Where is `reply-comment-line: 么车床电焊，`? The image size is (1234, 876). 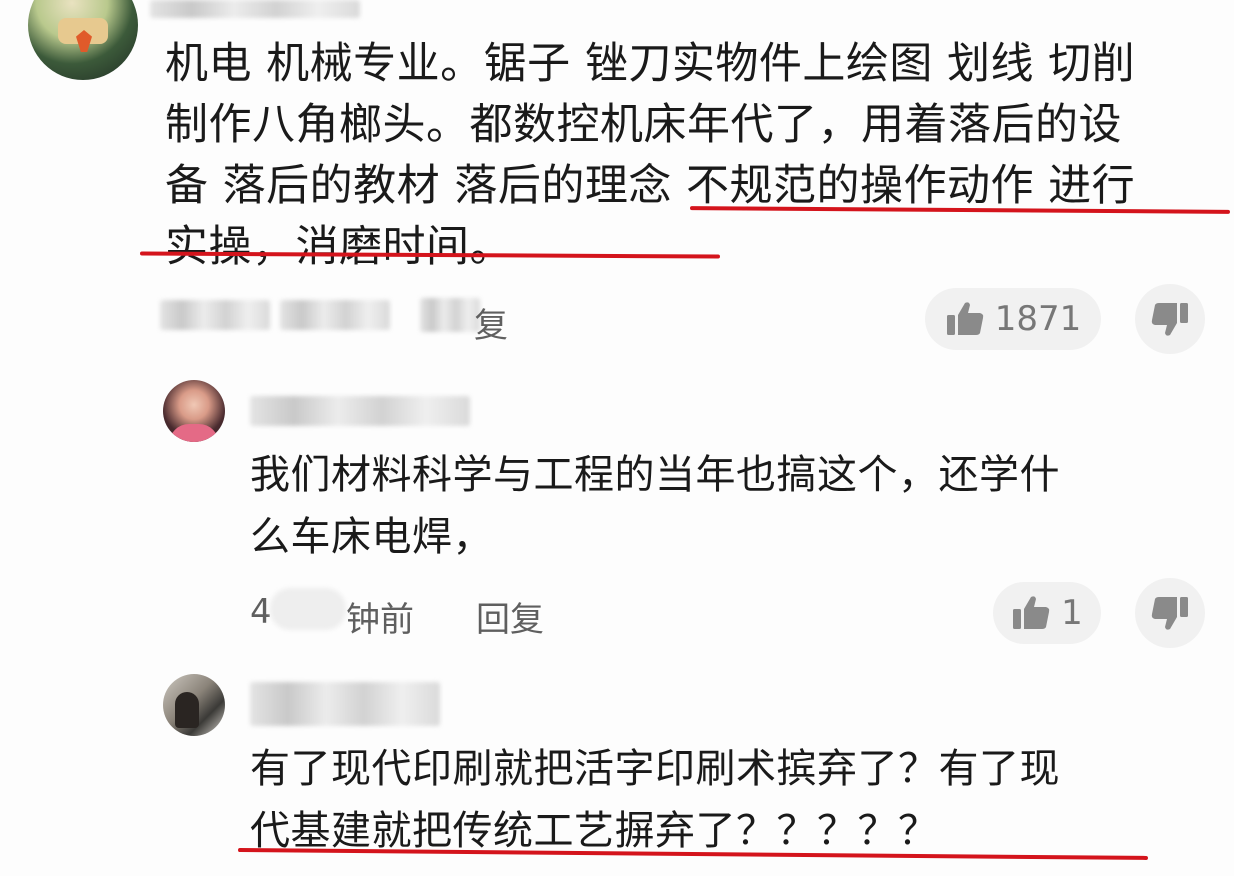 reply-comment-line: 么车床电焊， is located at coordinates (371, 537).